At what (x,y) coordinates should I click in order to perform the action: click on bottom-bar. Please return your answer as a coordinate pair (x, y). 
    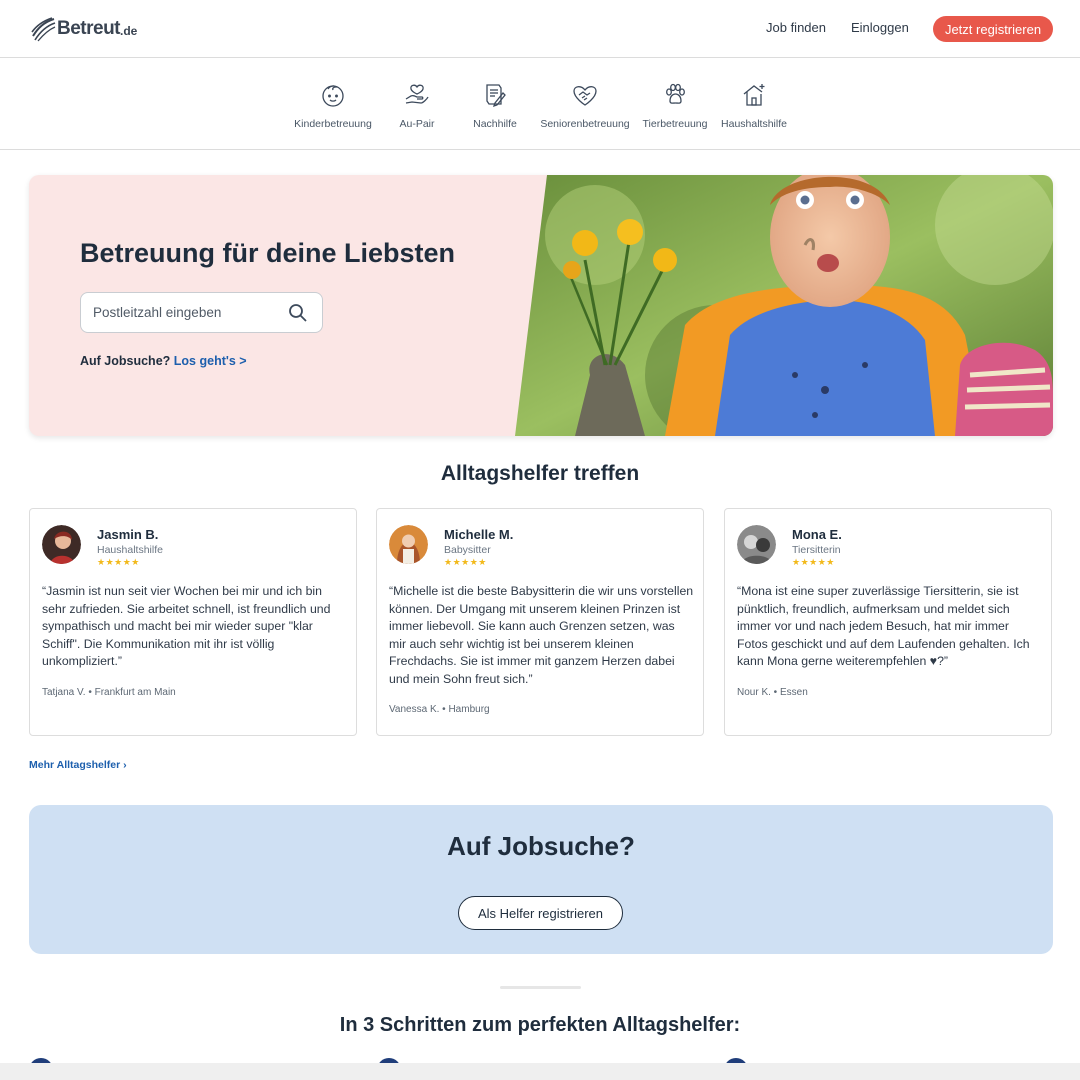
    Looking at the image, I should click on (540, 1071).